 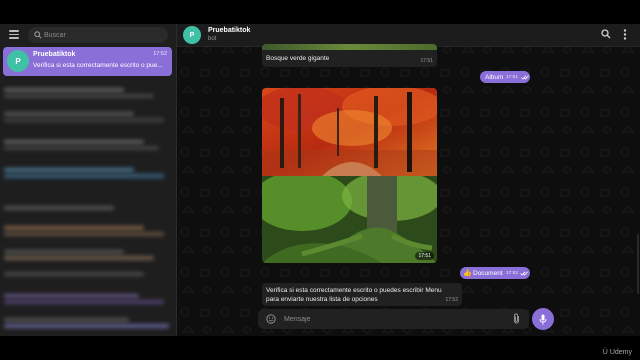 What do you see at coordinates (638, 264) in the screenshot?
I see `scrollbar` at bounding box center [638, 264].